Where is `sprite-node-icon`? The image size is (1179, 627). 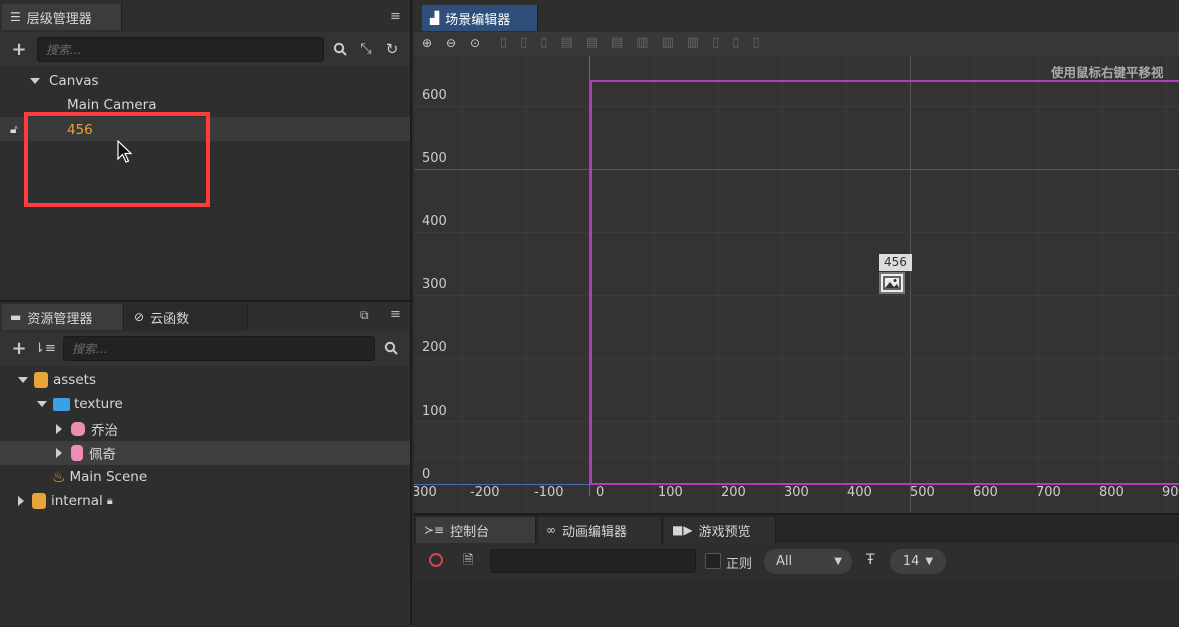 sprite-node-icon is located at coordinates (892, 283).